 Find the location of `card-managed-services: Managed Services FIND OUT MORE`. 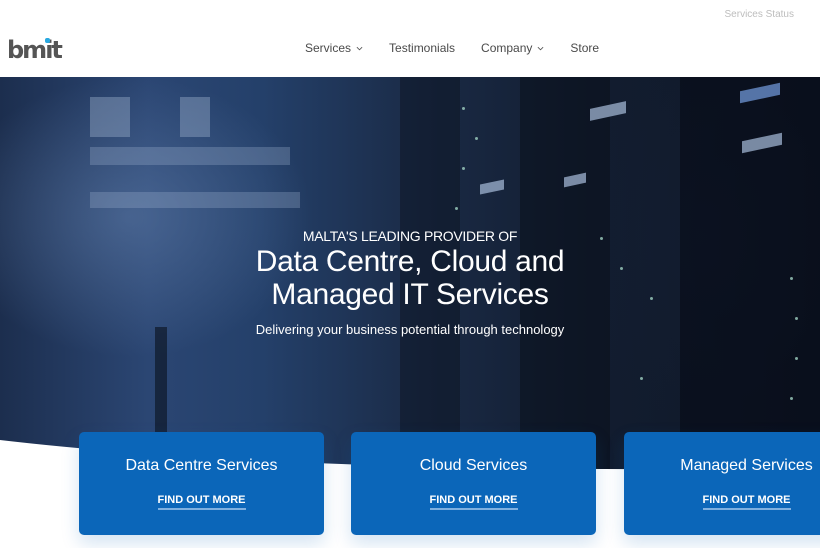

card-managed-services: Managed Services FIND OUT MORE is located at coordinates (722, 483).